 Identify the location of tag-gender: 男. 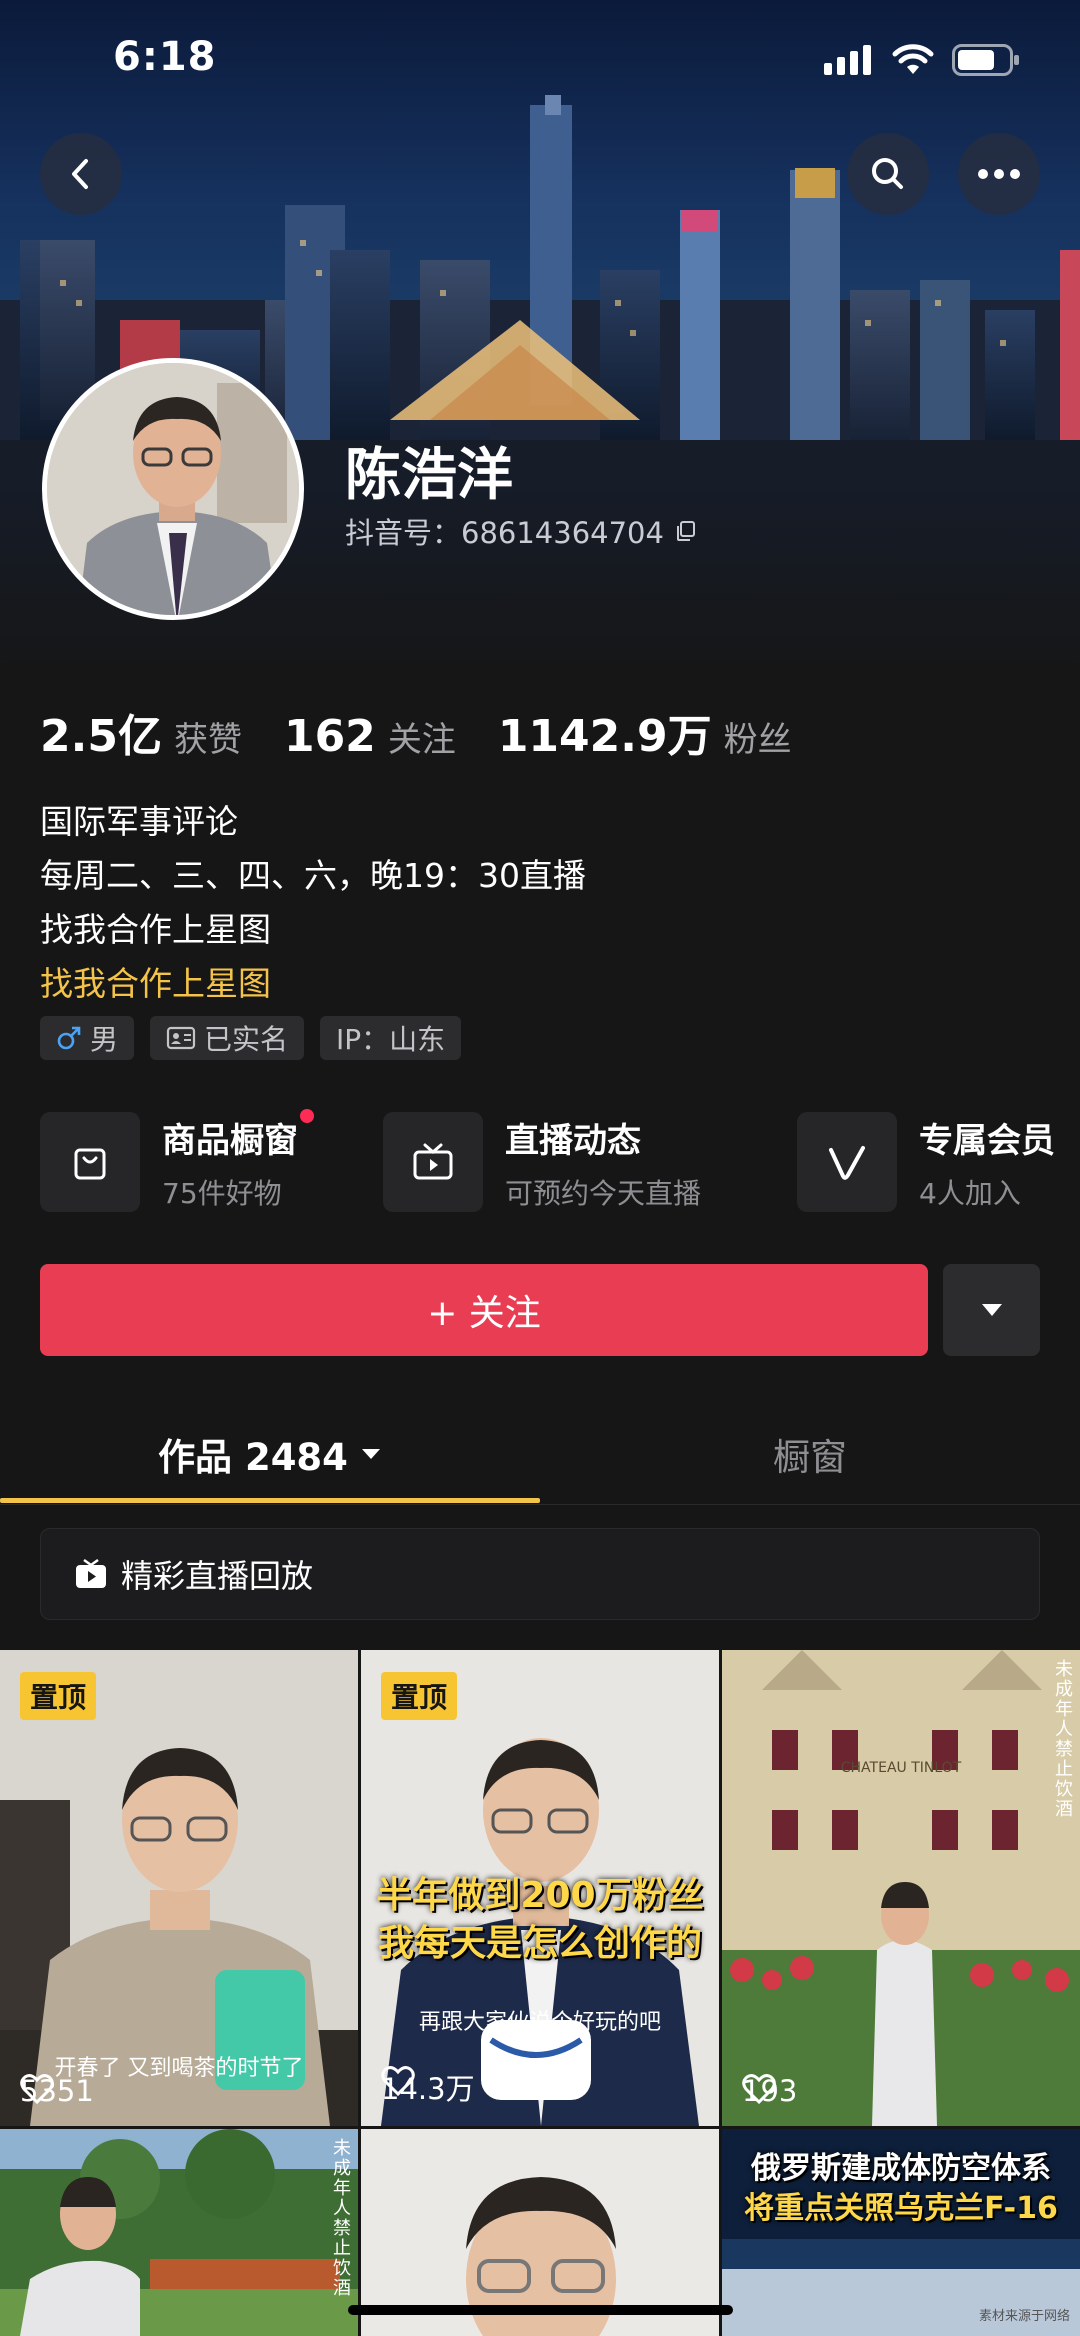
(87, 1038).